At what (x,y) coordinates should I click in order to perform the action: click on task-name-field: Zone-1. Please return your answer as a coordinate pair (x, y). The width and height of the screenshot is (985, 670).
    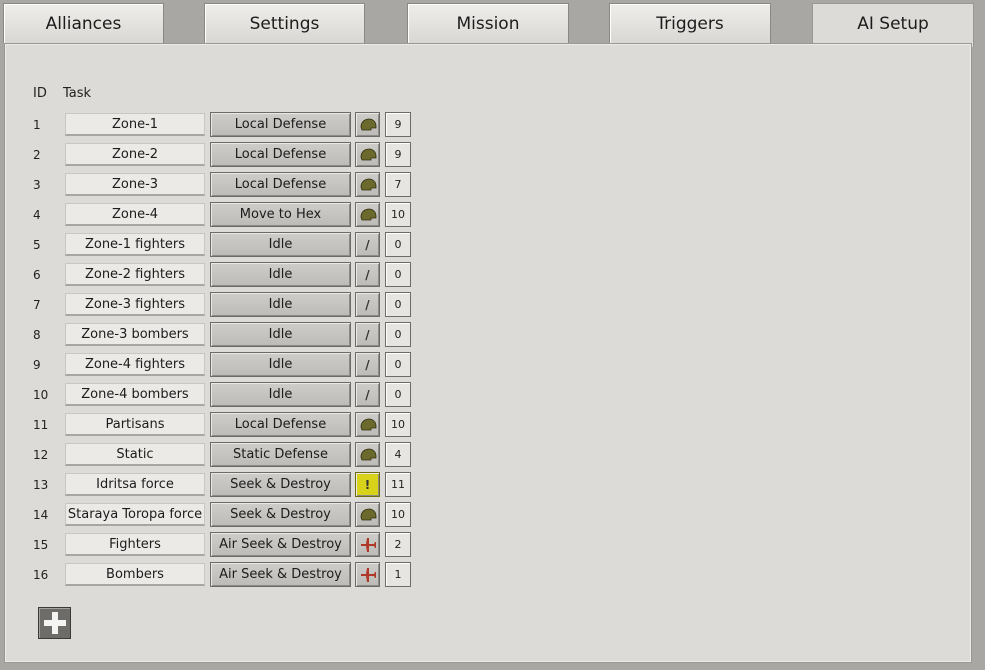
    Looking at the image, I should click on (135, 124).